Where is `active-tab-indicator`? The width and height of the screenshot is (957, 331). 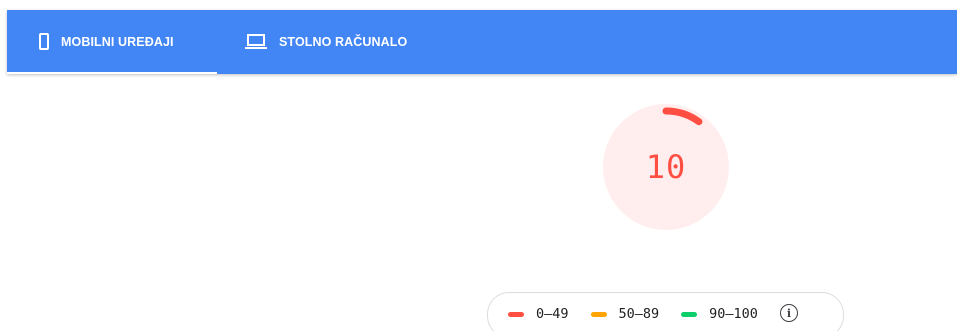
active-tab-indicator is located at coordinates (112, 73).